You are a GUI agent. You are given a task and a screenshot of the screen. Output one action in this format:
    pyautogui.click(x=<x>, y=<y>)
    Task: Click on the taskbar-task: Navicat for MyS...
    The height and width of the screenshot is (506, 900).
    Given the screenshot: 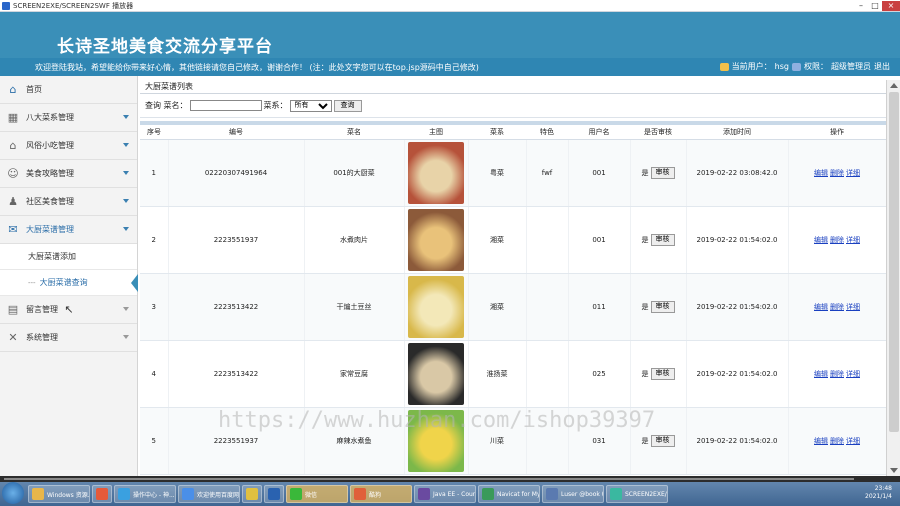 What is the action you would take?
    pyautogui.click(x=509, y=494)
    